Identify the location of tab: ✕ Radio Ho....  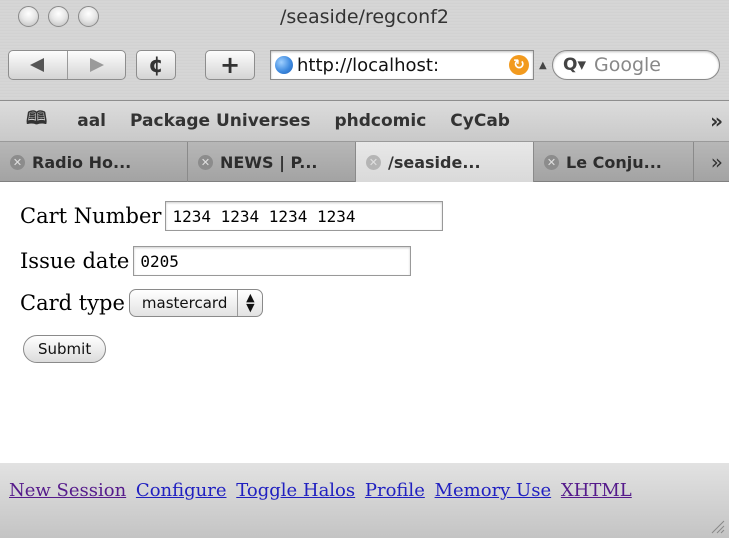
(94, 162).